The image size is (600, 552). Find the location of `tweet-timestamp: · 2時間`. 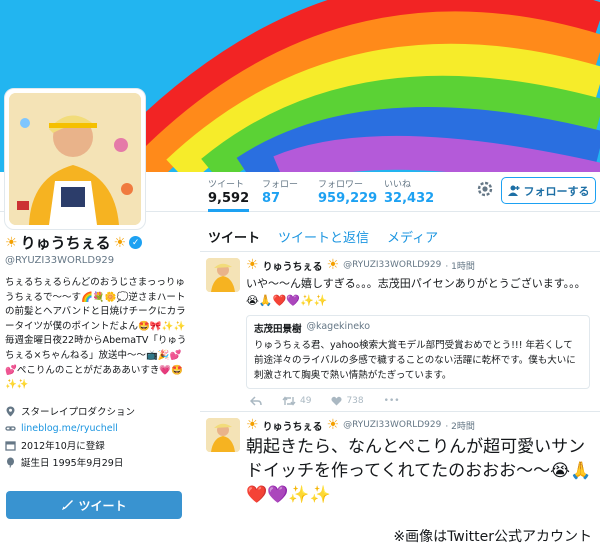

tweet-timestamp: · 2時間 is located at coordinates (459, 425).